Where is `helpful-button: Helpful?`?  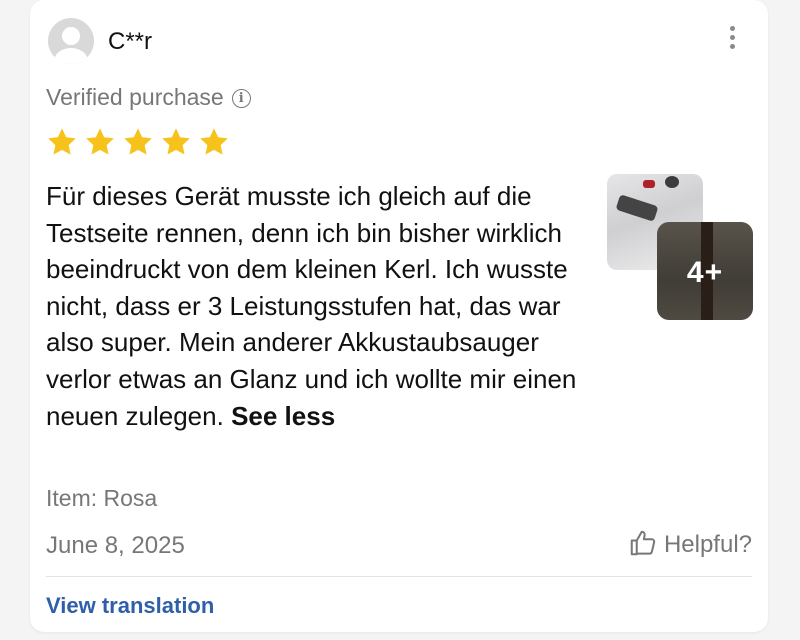 helpful-button: Helpful? is located at coordinates (690, 543).